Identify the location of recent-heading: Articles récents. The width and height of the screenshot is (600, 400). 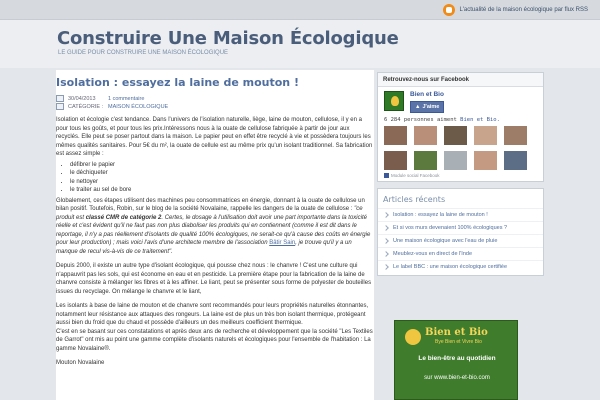
(414, 199).